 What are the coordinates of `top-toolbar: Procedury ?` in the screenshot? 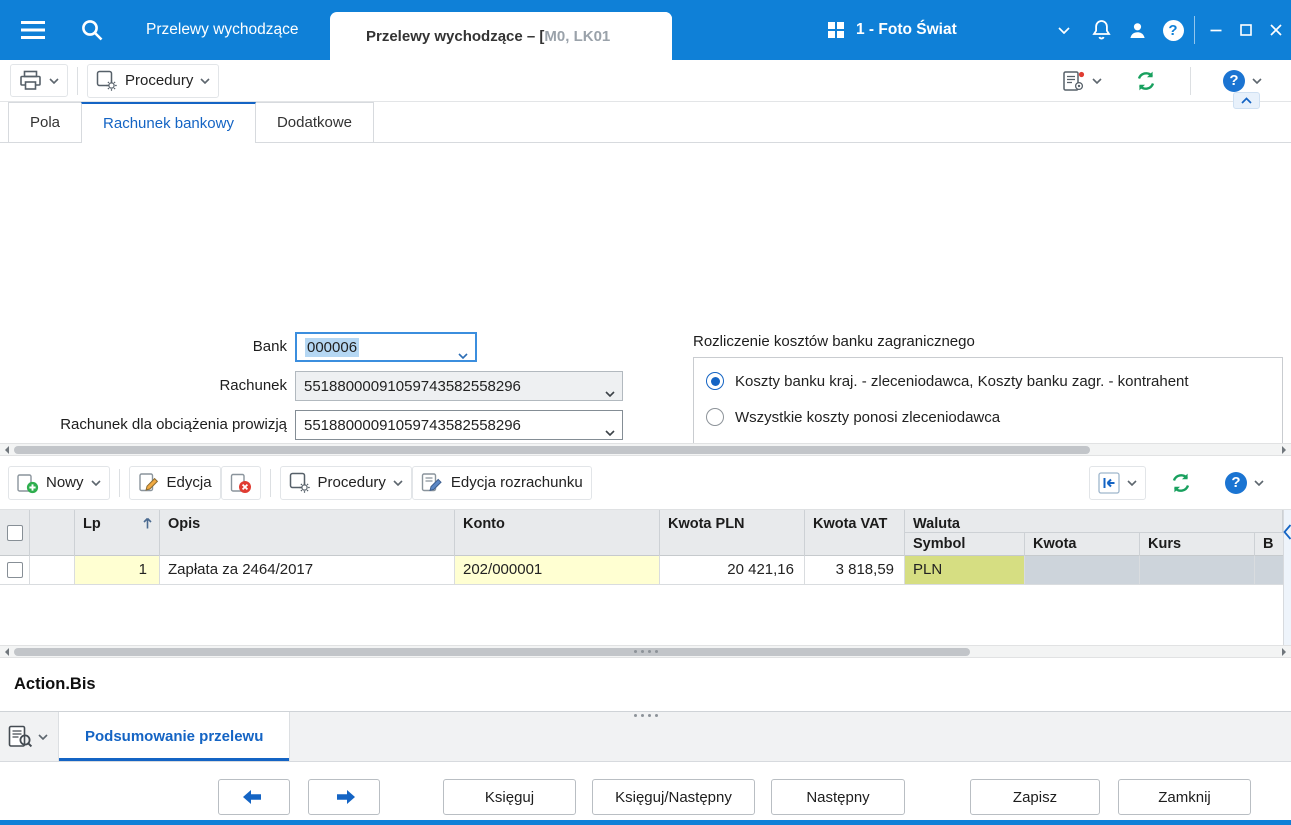 It's located at (645, 81).